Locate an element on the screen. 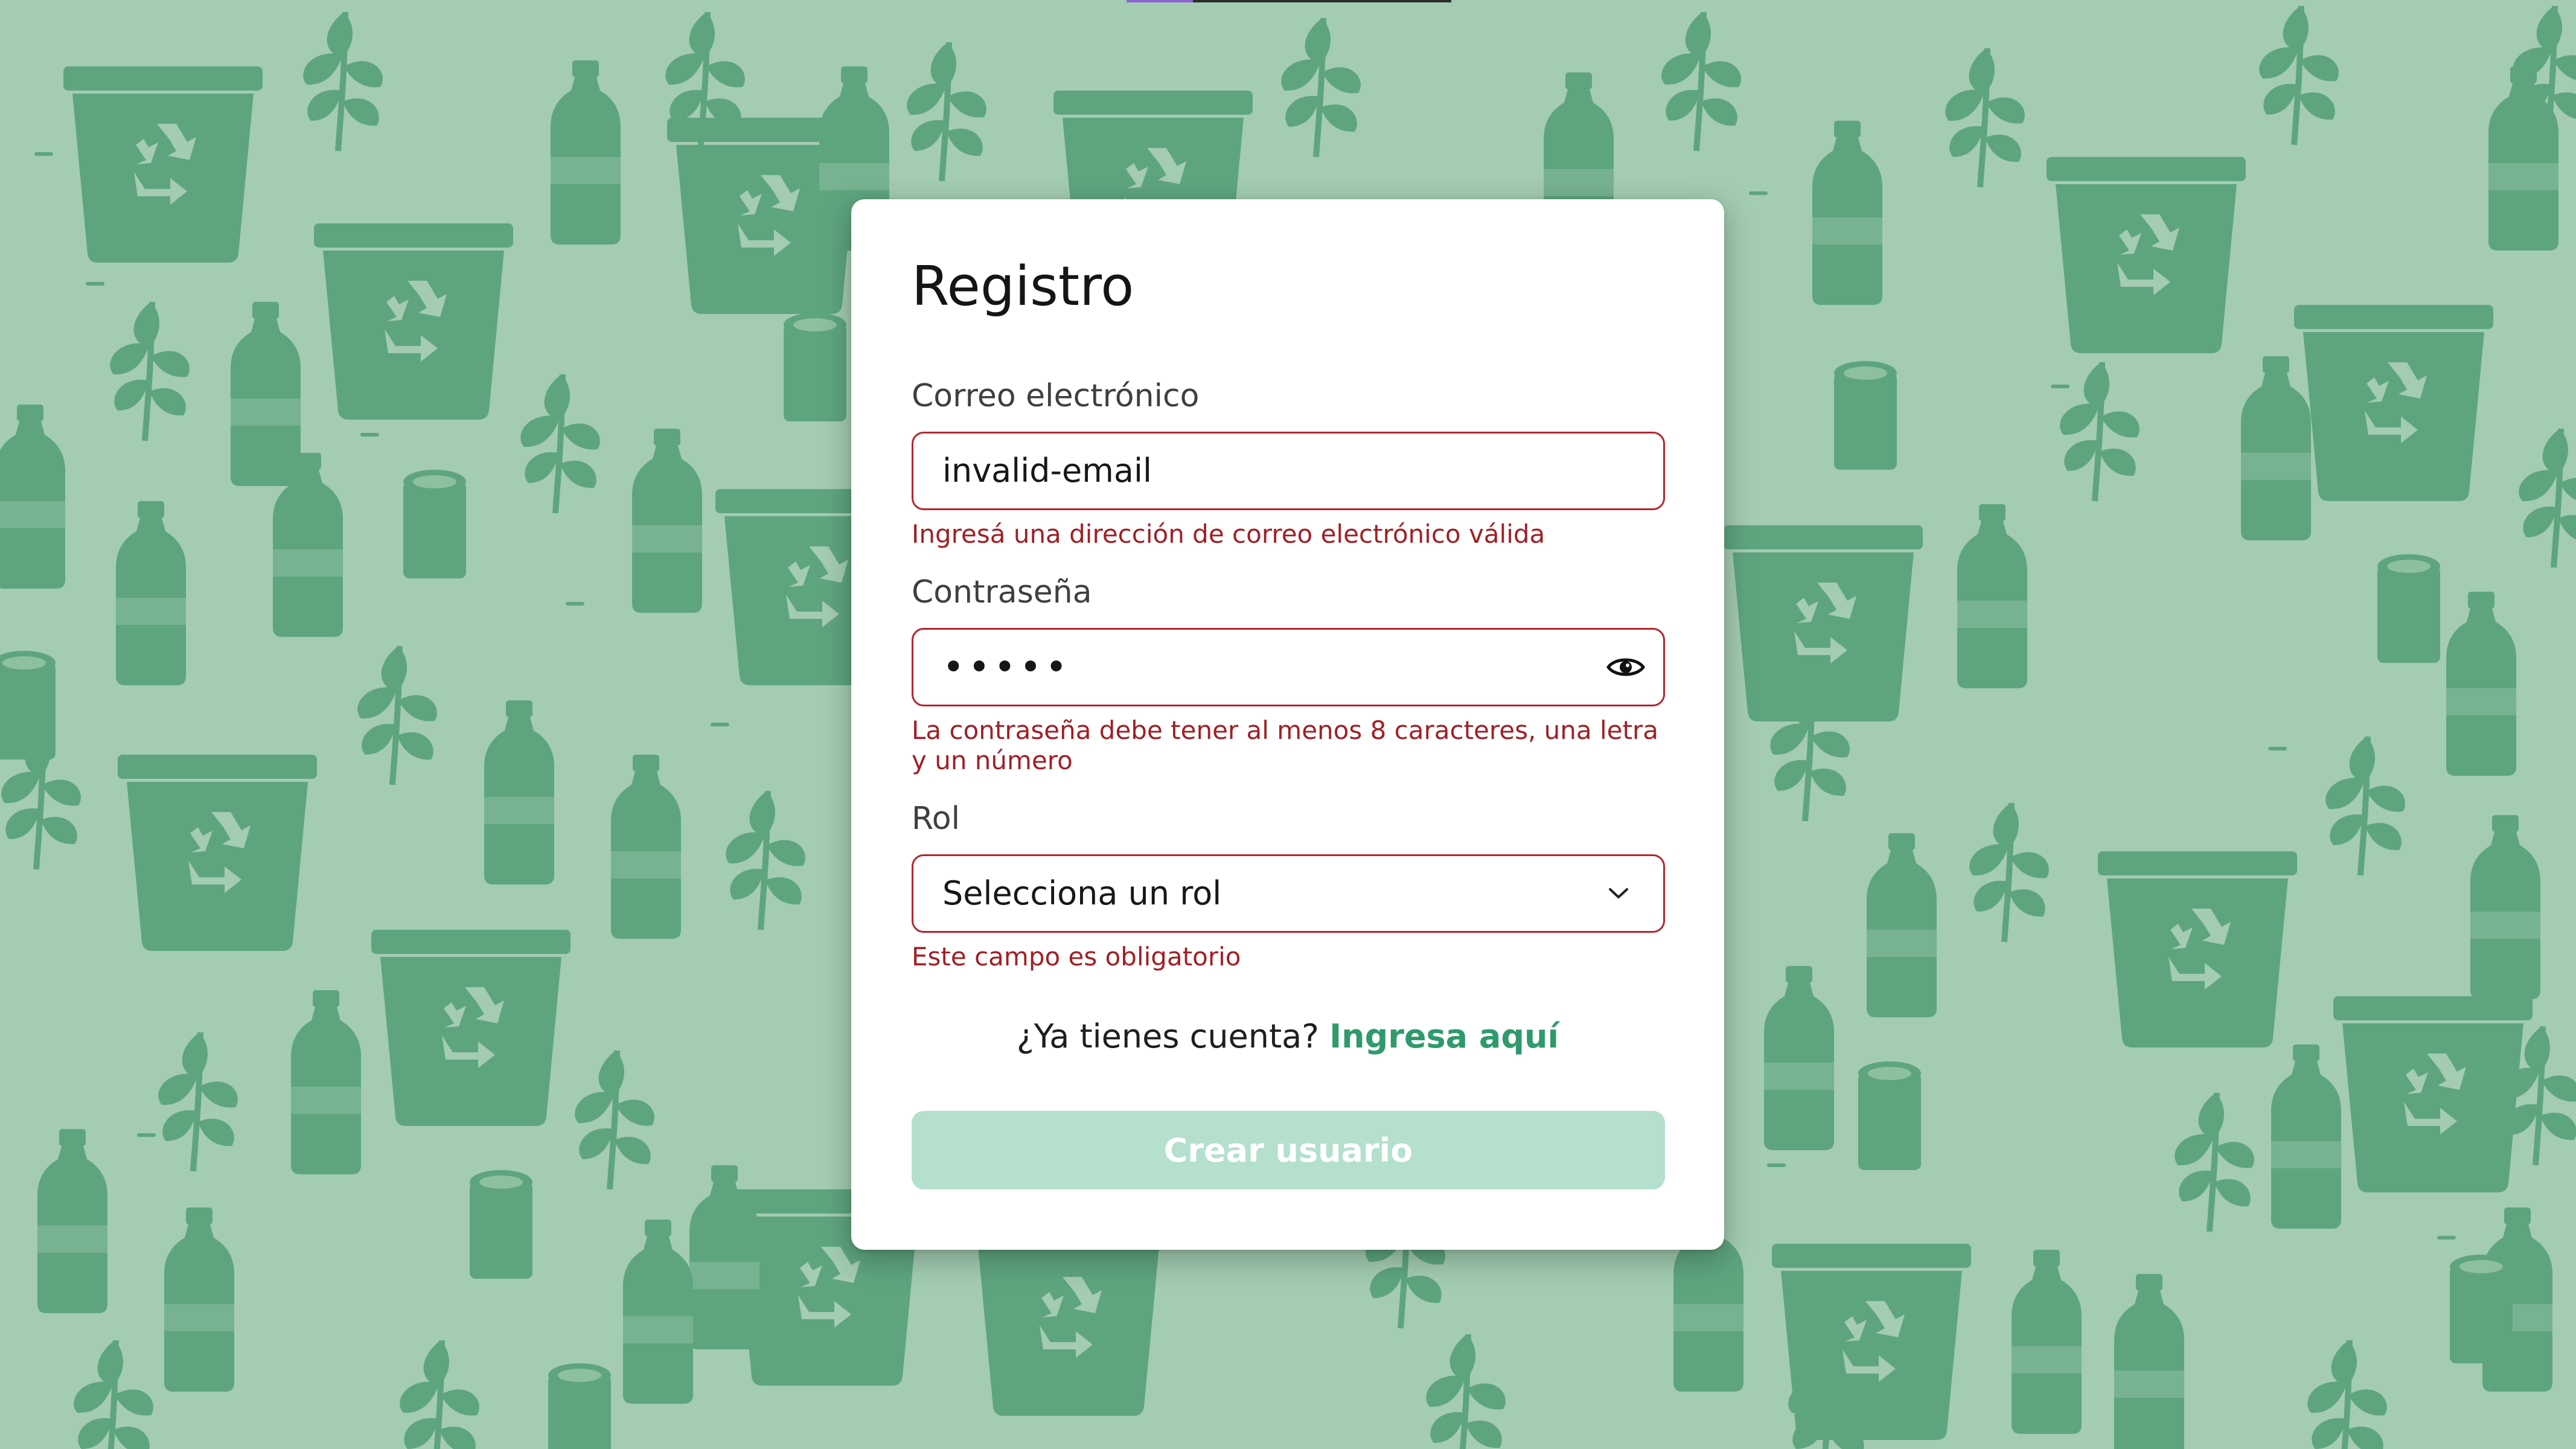  login-link: Ingresa aquí is located at coordinates (1444, 1036).